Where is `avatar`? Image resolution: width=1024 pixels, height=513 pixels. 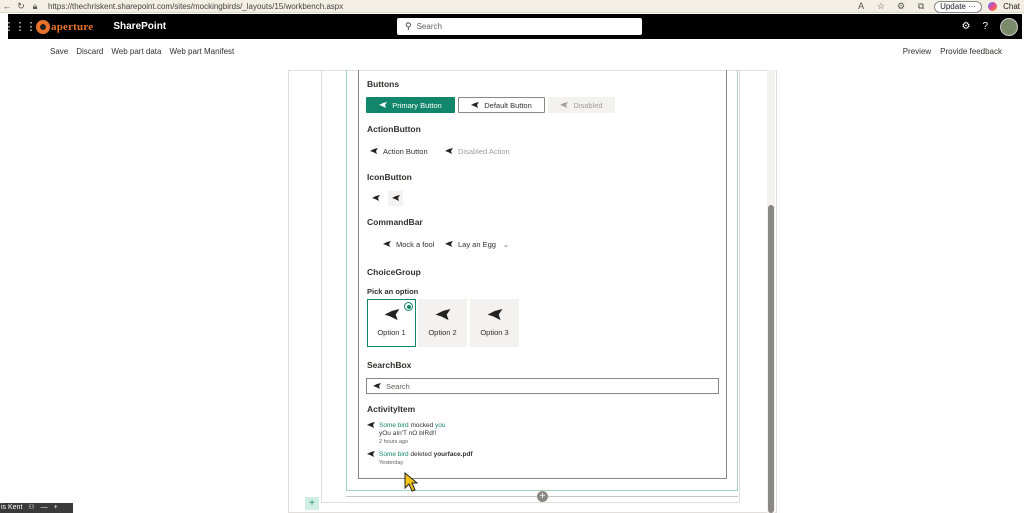
avatar is located at coordinates (1009, 26).